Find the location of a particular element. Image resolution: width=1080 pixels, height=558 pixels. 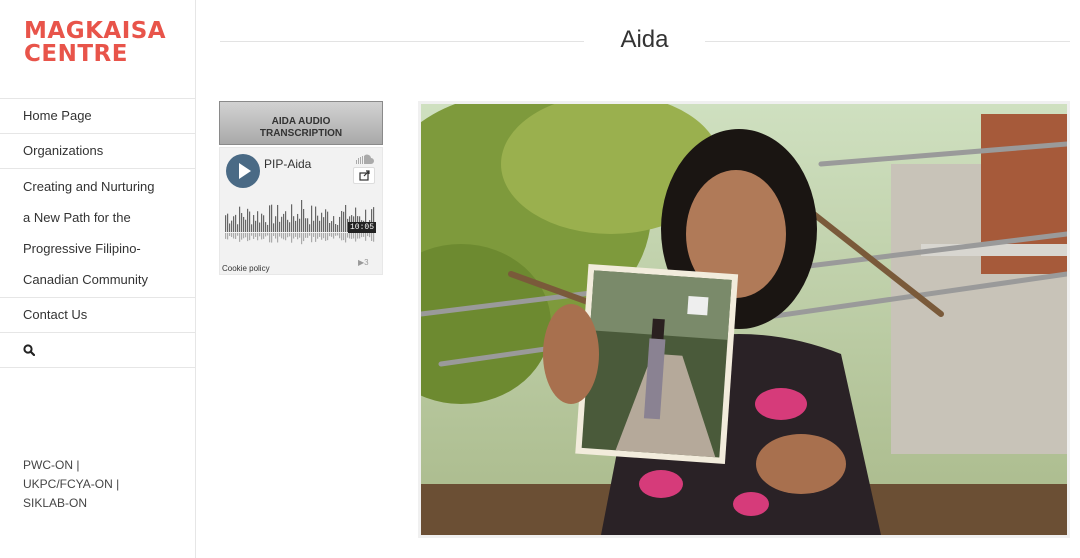

nav-item-home: Home Page is located at coordinates (97, 116).